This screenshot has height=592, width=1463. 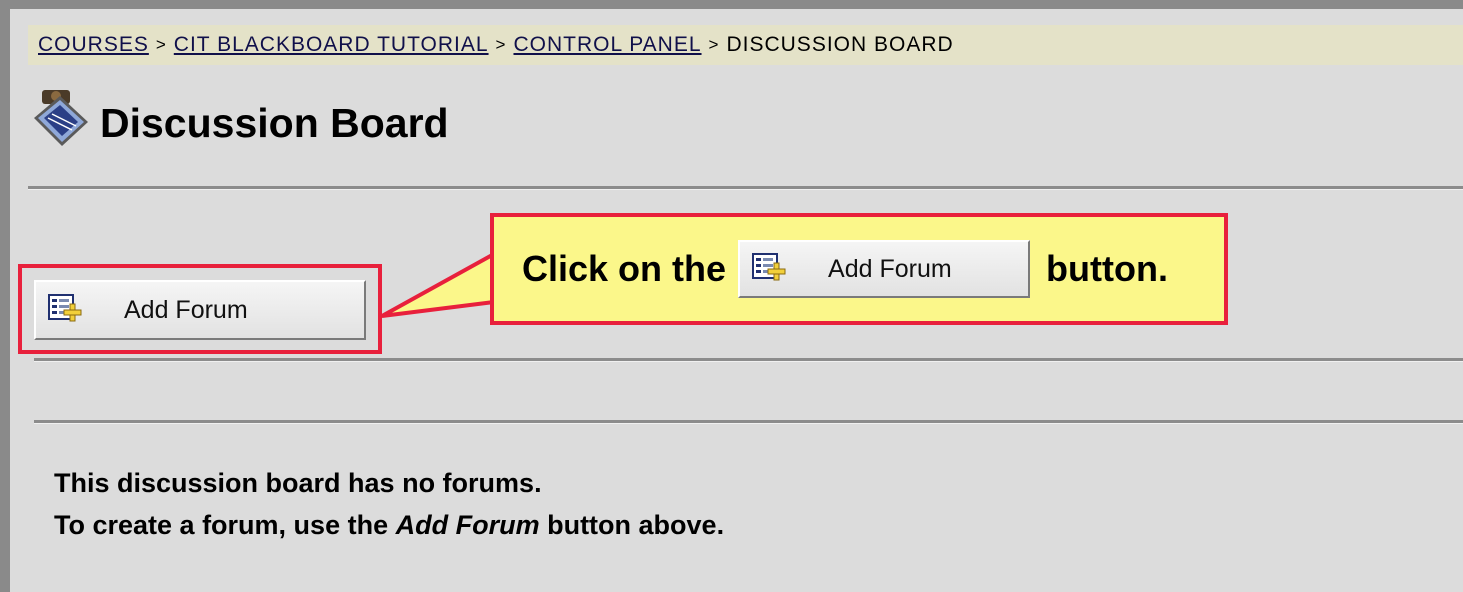 I want to click on page-header: Discussion Board, so click(x=238, y=123).